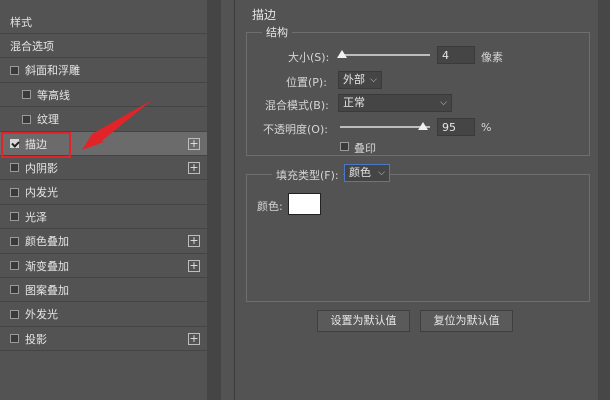 The image size is (610, 400). Describe the element at coordinates (47, 266) in the screenshot. I see `style-list-item-label: 渐变叠加` at that location.